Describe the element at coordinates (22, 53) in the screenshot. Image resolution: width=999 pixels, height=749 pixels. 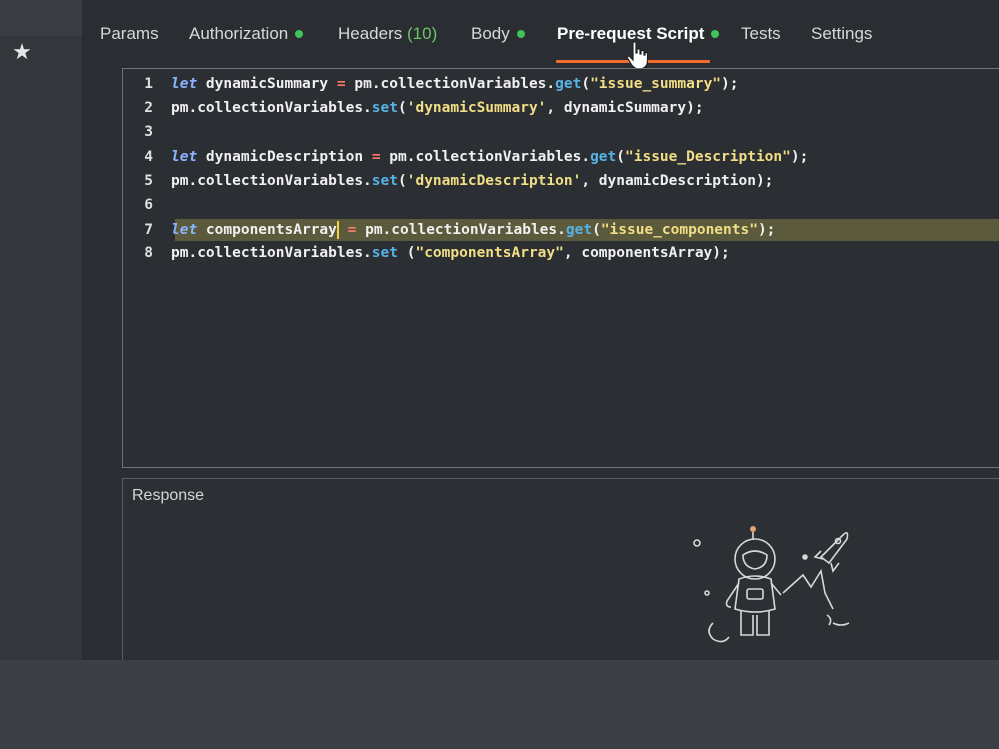
I see `star-icon: ★` at that location.